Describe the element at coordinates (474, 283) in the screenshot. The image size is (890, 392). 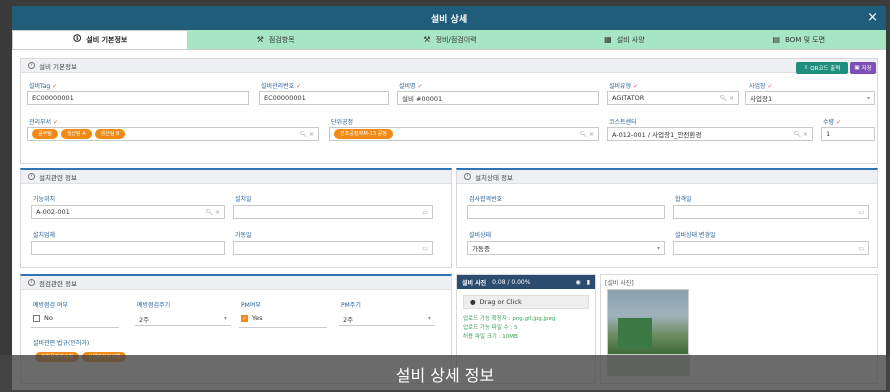
I see `photo-title: 설비 사진` at that location.